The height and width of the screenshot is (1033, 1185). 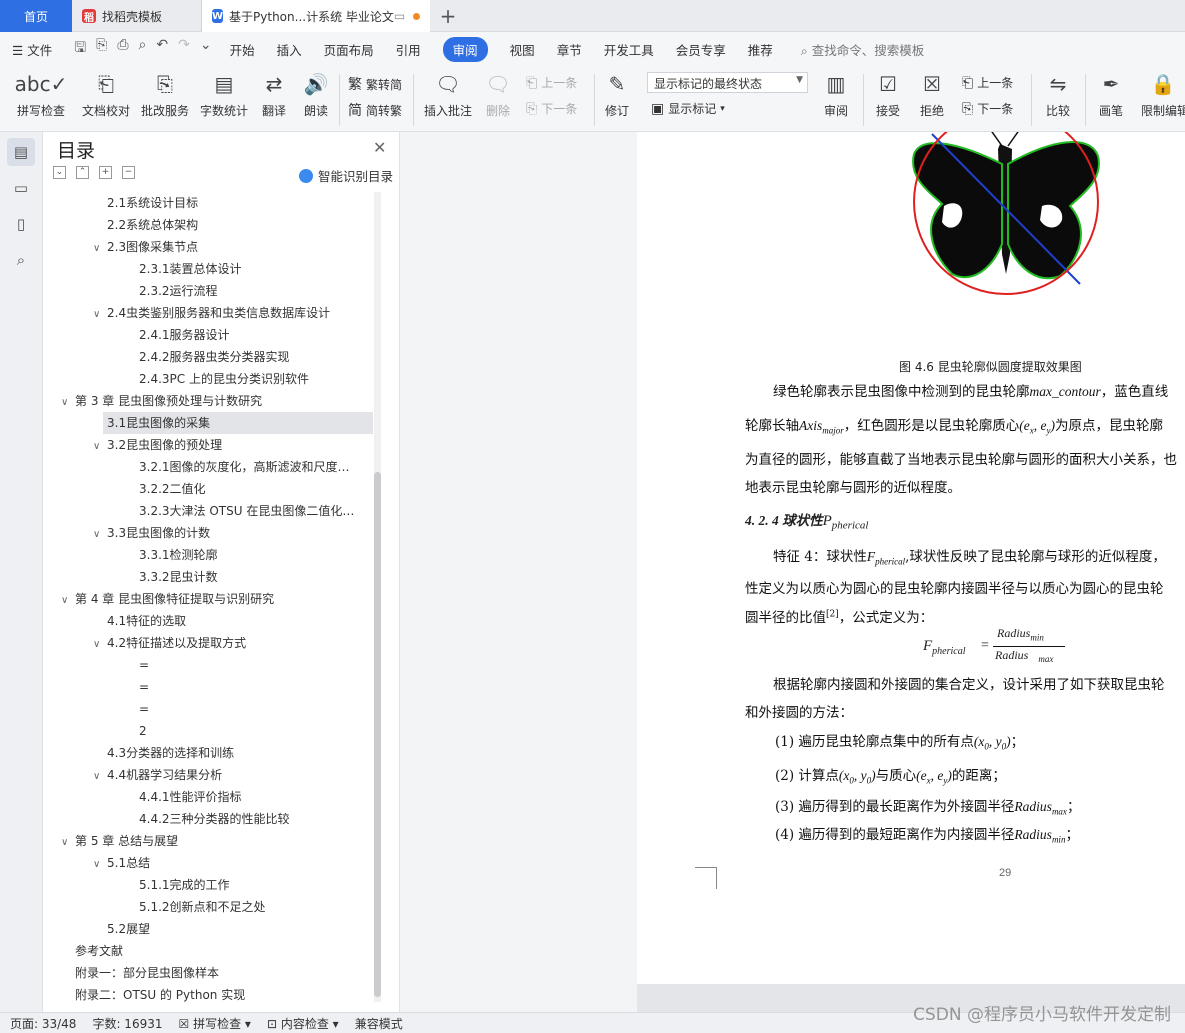 What do you see at coordinates (233, 445) in the screenshot?
I see `toc-item: ∨ 3.2昆虫图像的预处理` at bounding box center [233, 445].